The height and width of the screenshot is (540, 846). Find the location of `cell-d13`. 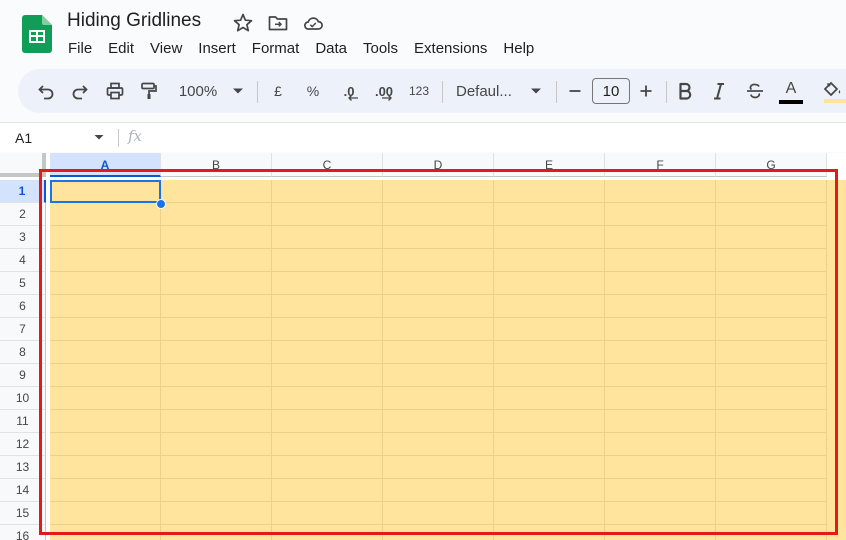

cell-d13 is located at coordinates (438, 467).